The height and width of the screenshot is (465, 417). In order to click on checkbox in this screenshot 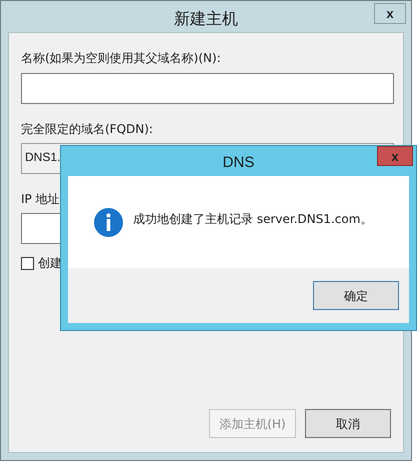, I will do `click(27, 263)`.